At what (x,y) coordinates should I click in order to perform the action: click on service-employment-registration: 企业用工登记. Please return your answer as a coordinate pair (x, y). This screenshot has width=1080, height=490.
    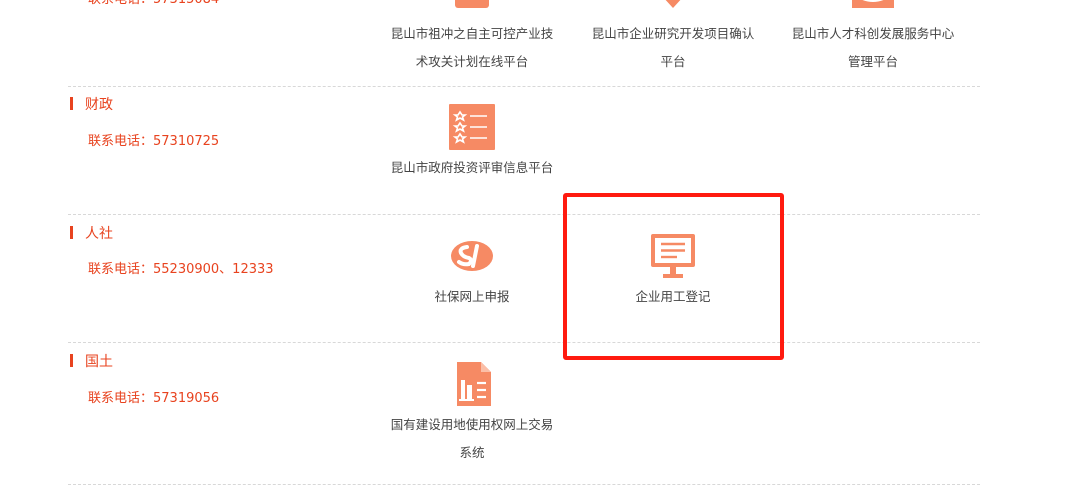
    Looking at the image, I should click on (673, 272).